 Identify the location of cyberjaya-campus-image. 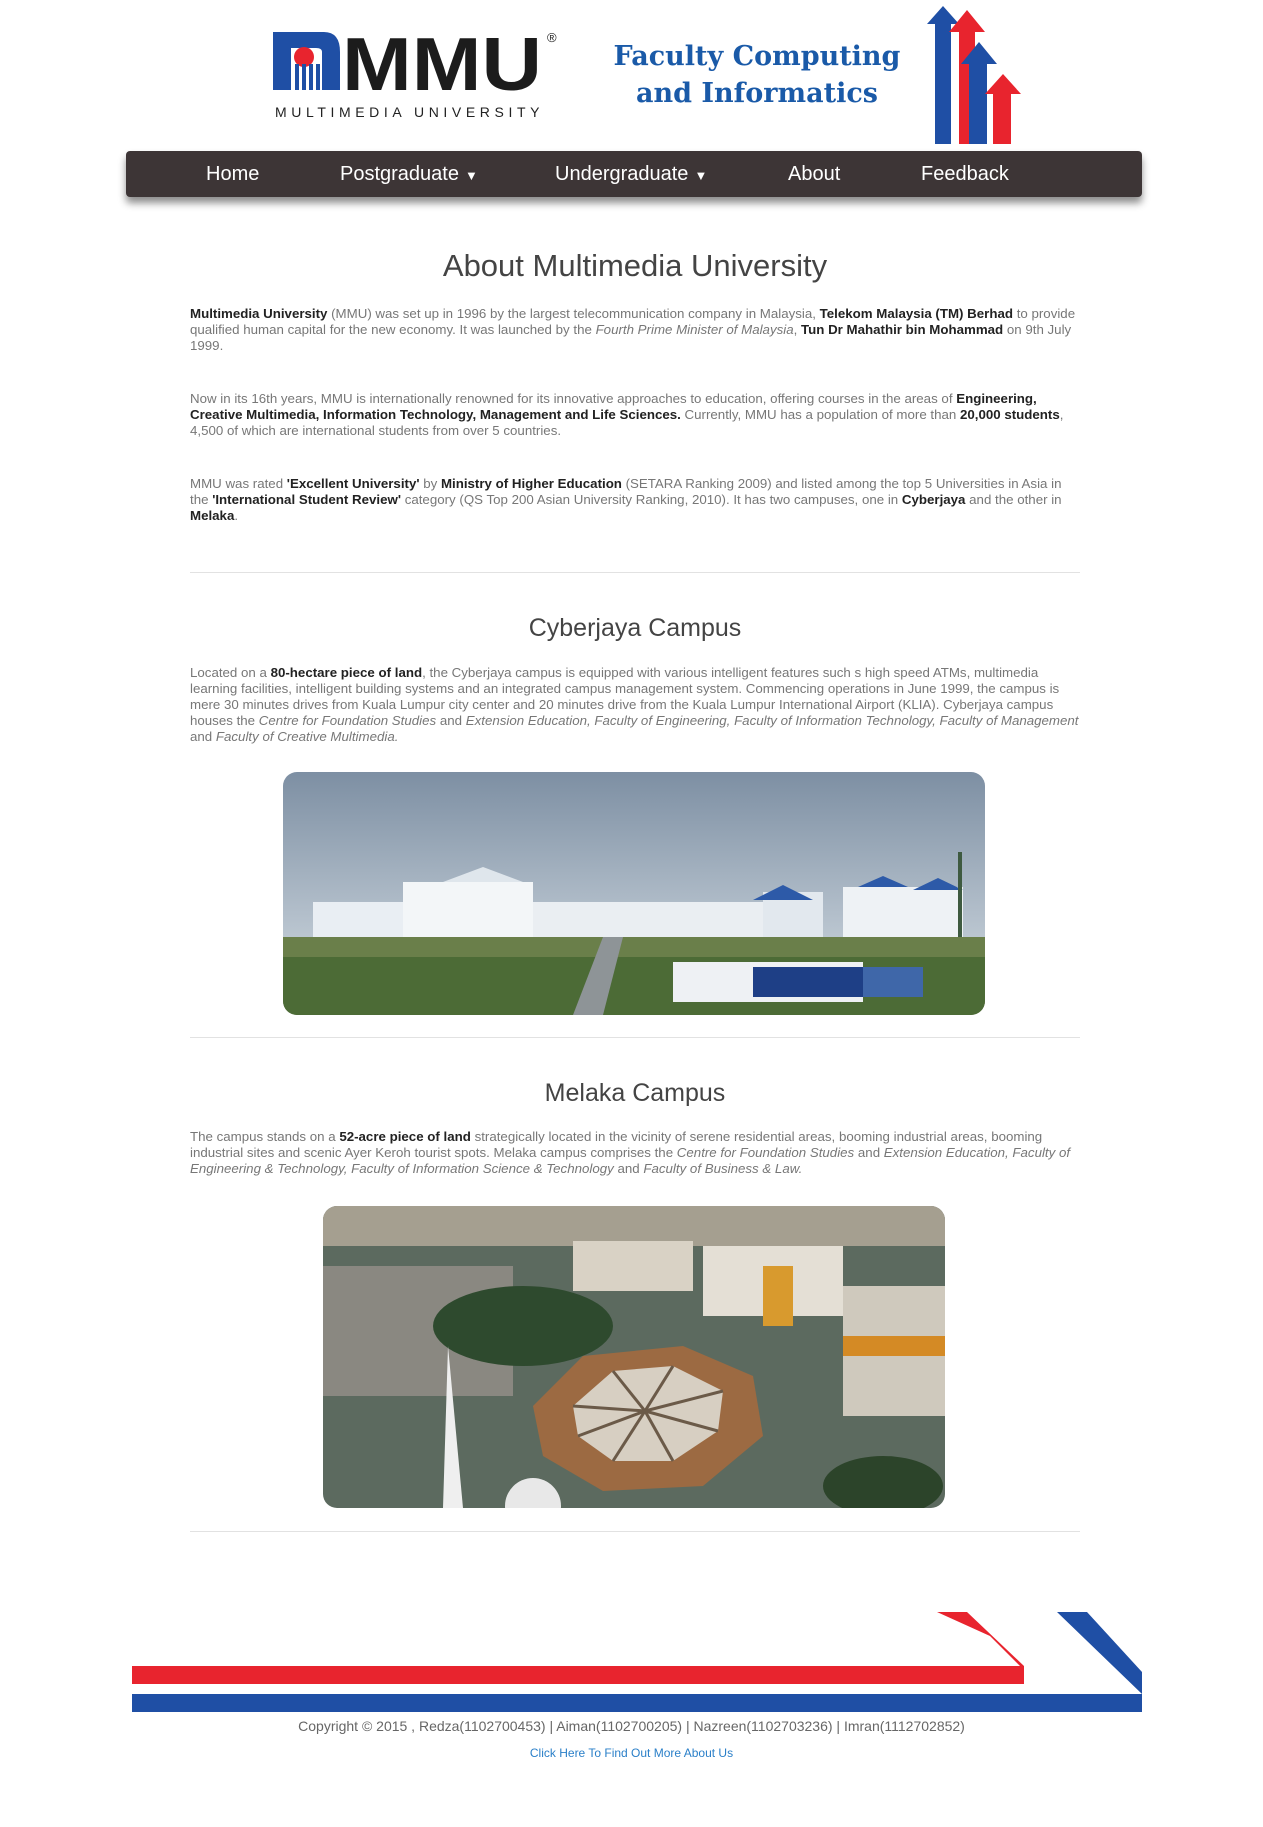
(634, 893).